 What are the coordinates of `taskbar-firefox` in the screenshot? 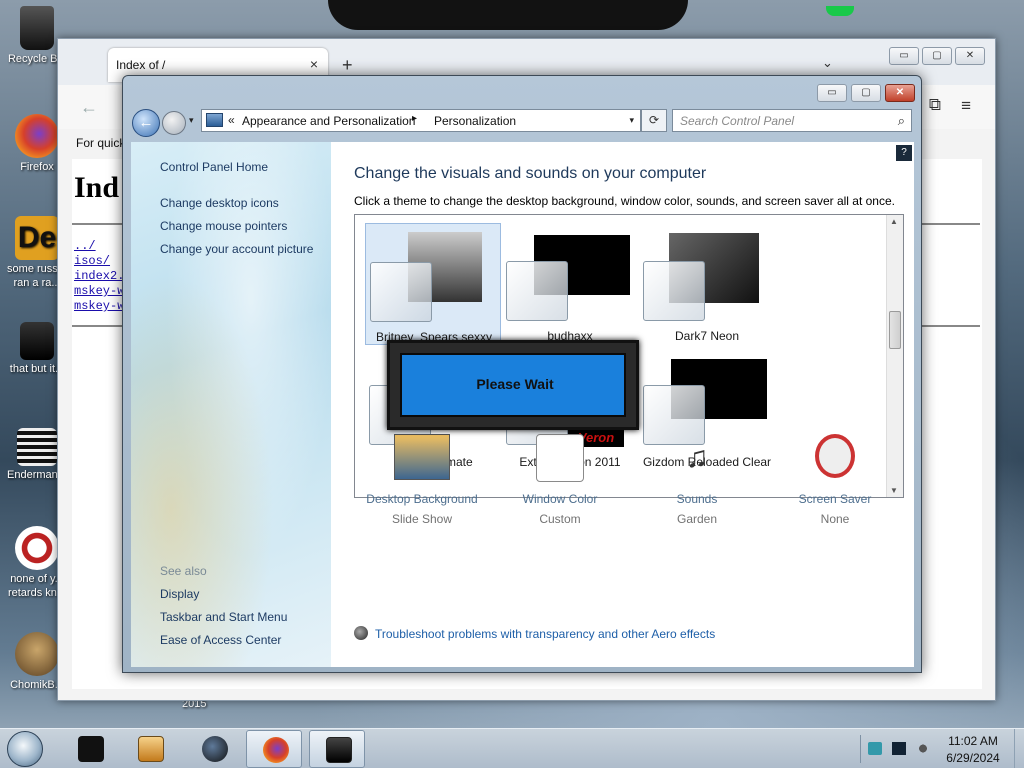 It's located at (274, 749).